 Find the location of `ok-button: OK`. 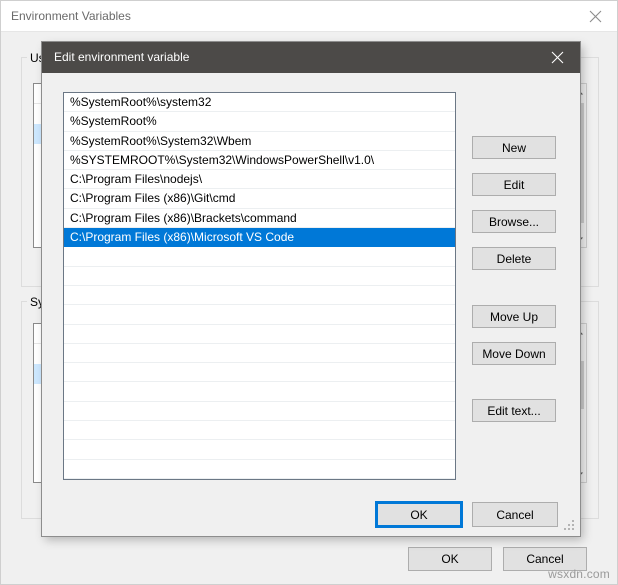

ok-button: OK is located at coordinates (419, 514).